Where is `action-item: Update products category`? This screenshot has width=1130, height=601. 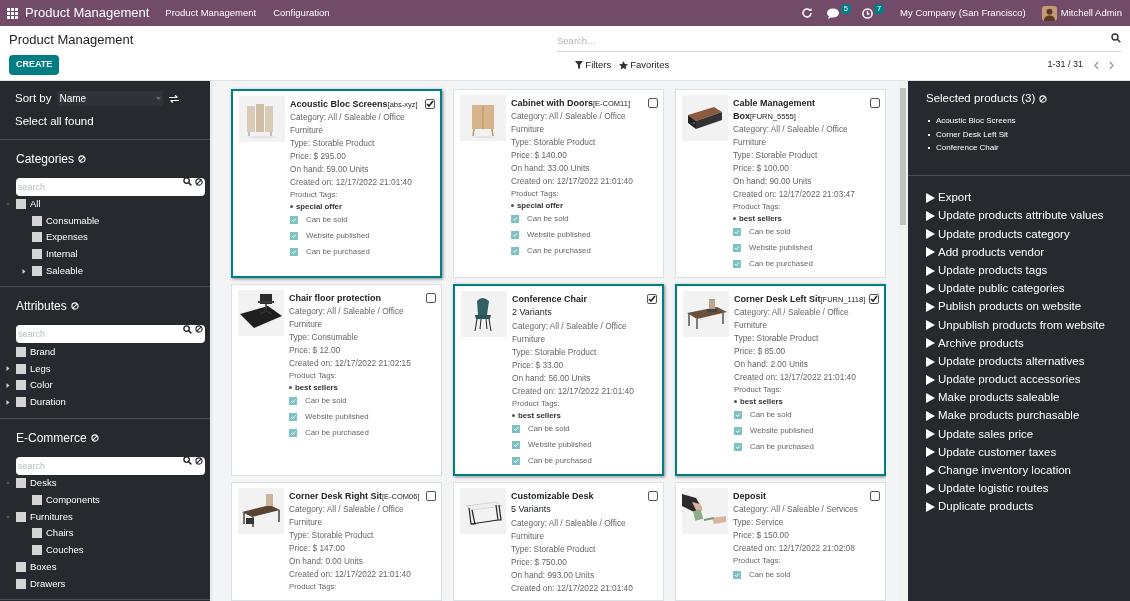 action-item: Update products category is located at coordinates (1028, 234).